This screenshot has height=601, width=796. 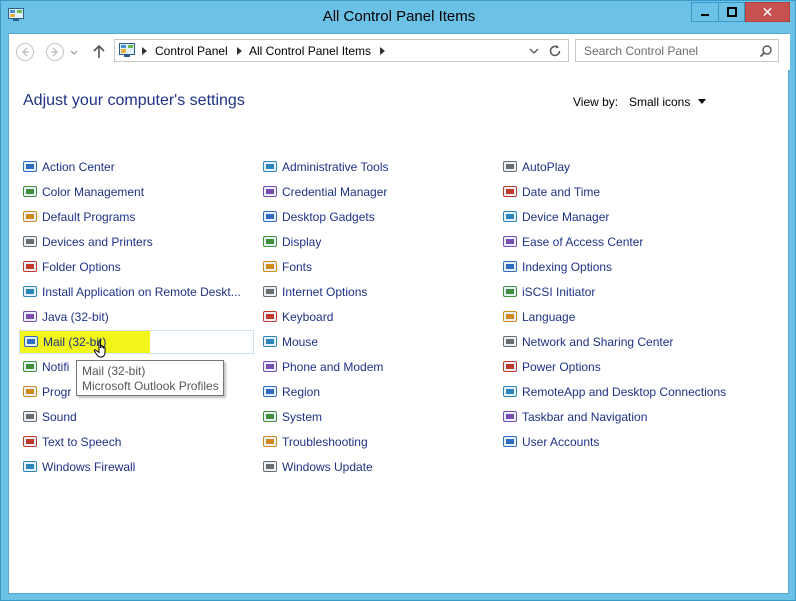 What do you see at coordinates (59, 417) in the screenshot?
I see `control-panel-item-label: Sound` at bounding box center [59, 417].